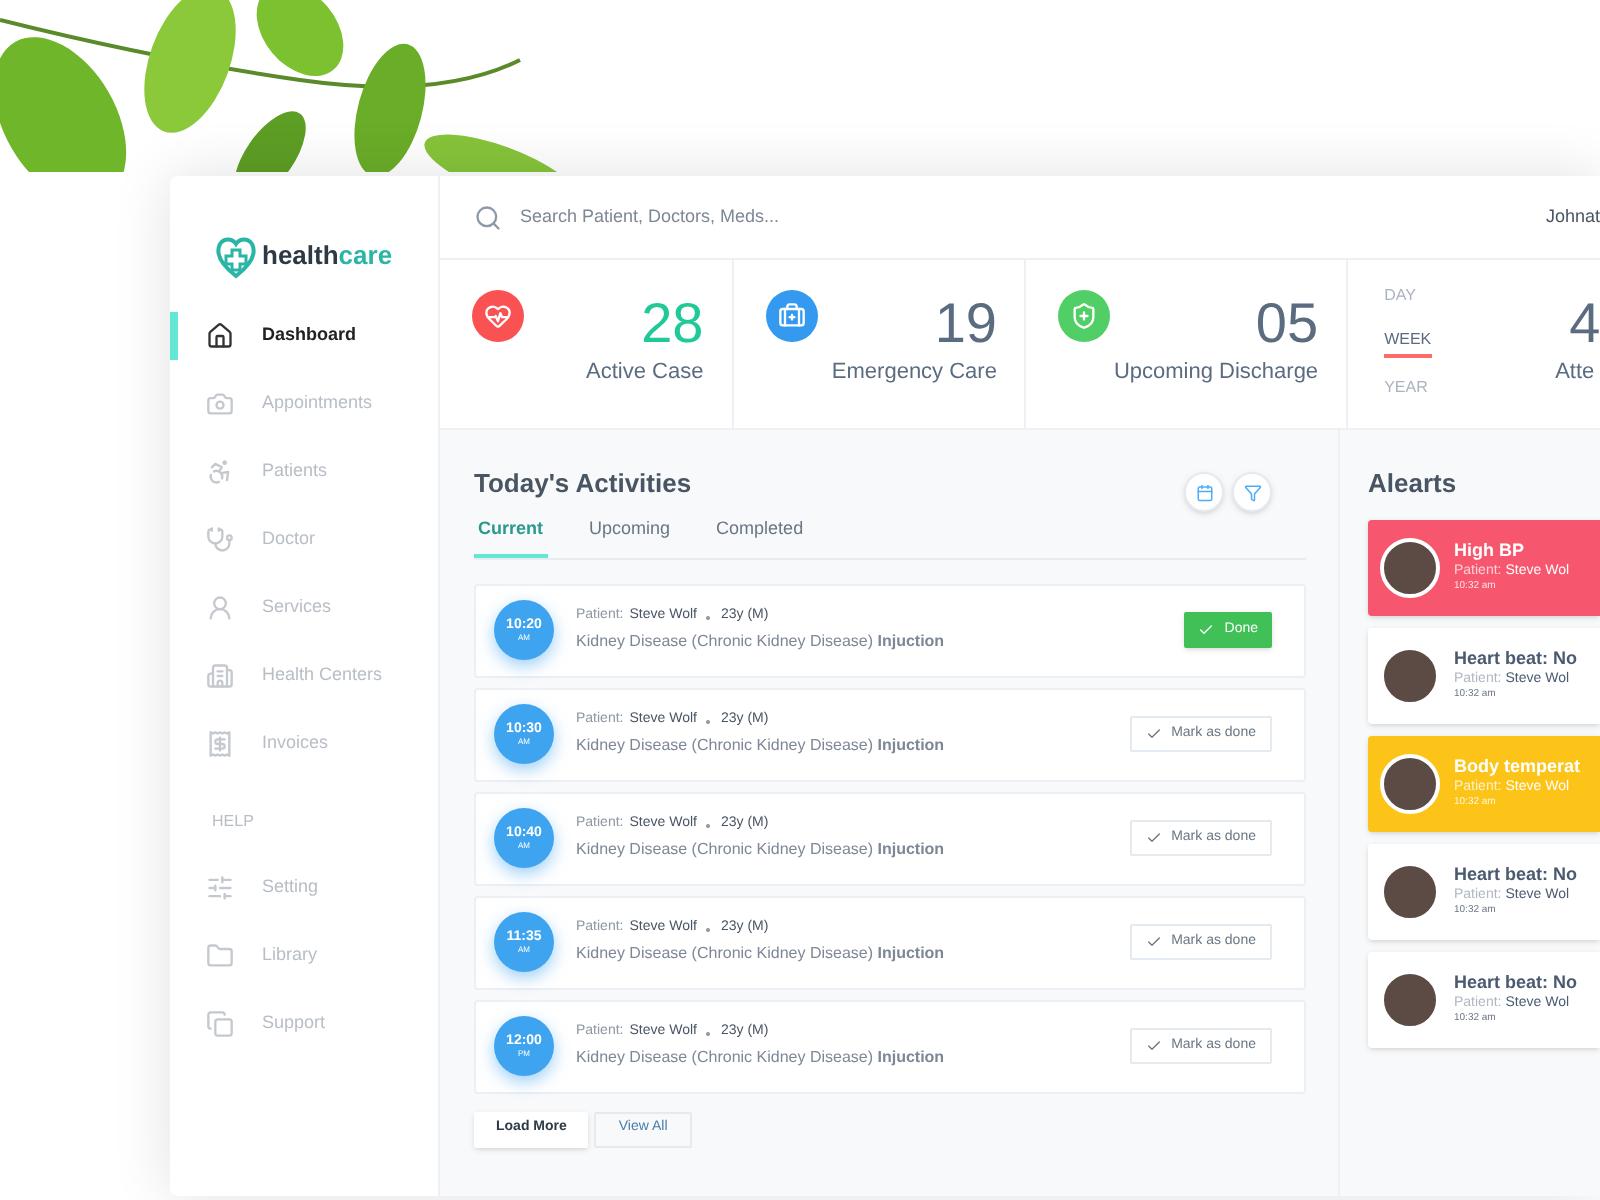  Describe the element at coordinates (290, 888) in the screenshot. I see `nav-item: Setting` at that location.